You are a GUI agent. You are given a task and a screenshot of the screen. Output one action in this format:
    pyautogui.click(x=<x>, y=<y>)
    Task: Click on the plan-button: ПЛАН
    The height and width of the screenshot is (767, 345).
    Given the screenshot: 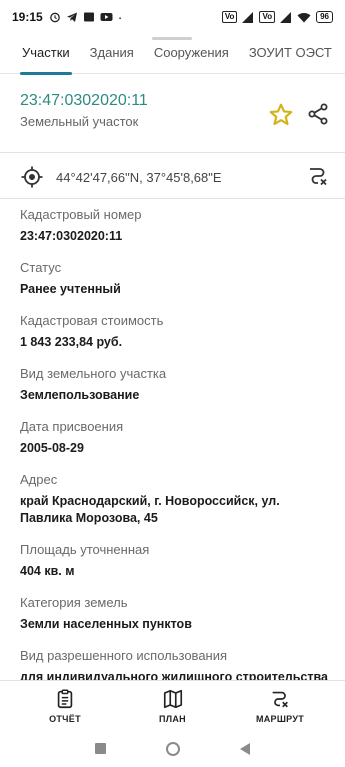 What is the action you would take?
    pyautogui.click(x=173, y=705)
    